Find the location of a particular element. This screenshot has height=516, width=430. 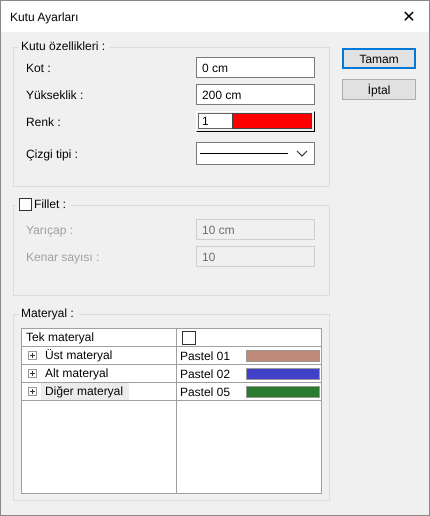

group-title: Fillet : is located at coordinates (50, 204).